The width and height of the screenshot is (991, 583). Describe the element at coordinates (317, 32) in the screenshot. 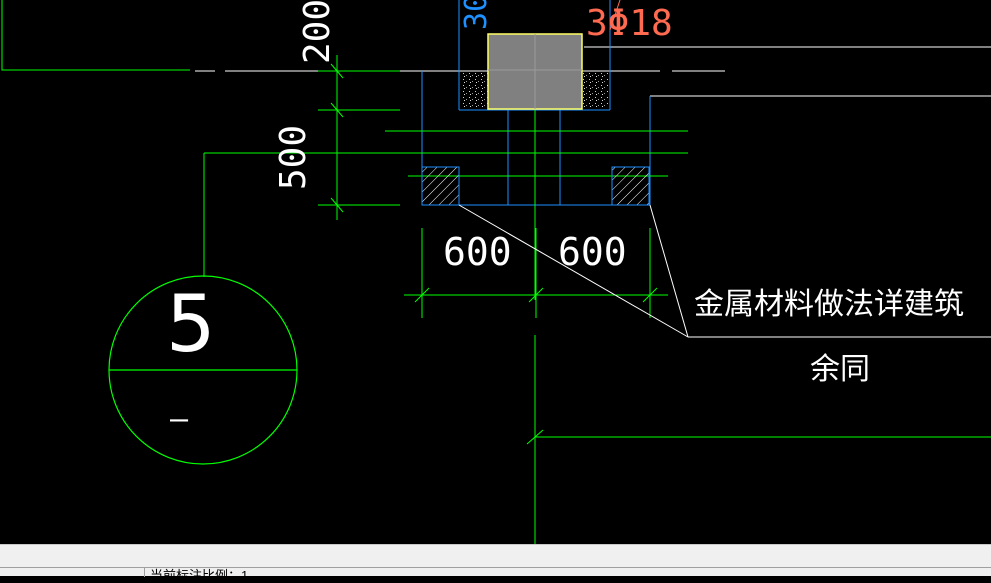

I see `dim-text-top-height: 200` at that location.